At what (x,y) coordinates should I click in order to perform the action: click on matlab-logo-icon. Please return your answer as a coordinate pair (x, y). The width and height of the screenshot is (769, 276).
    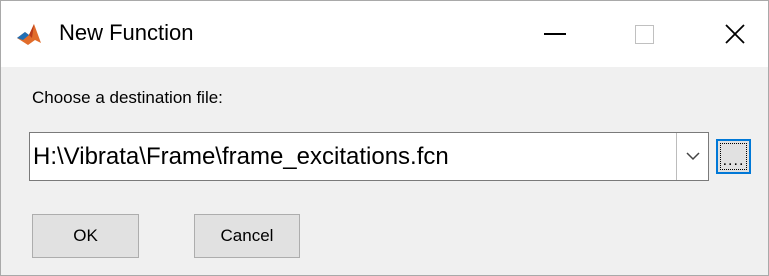
    Looking at the image, I should click on (29, 34).